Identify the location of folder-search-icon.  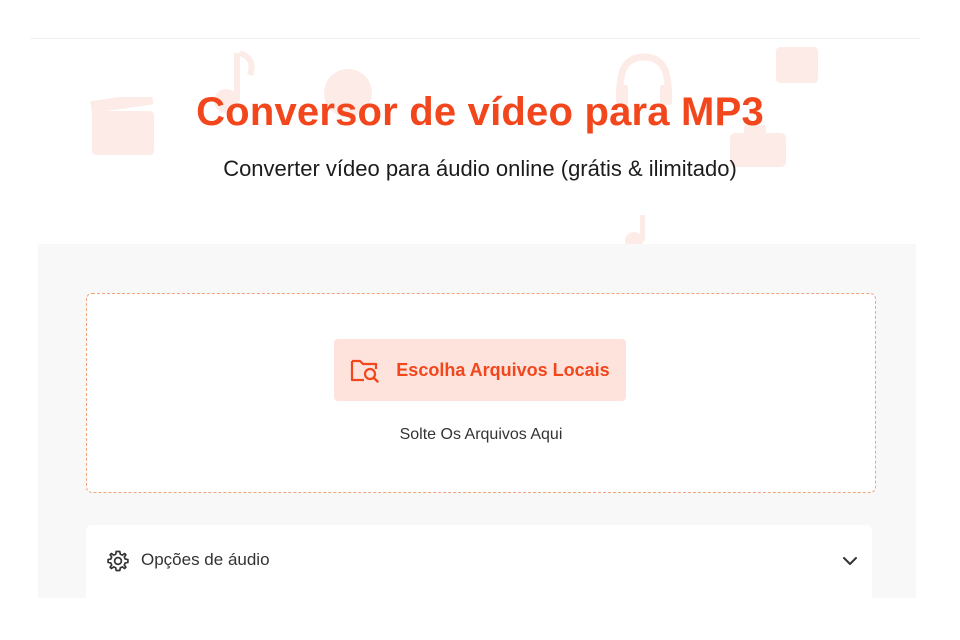
(365, 370).